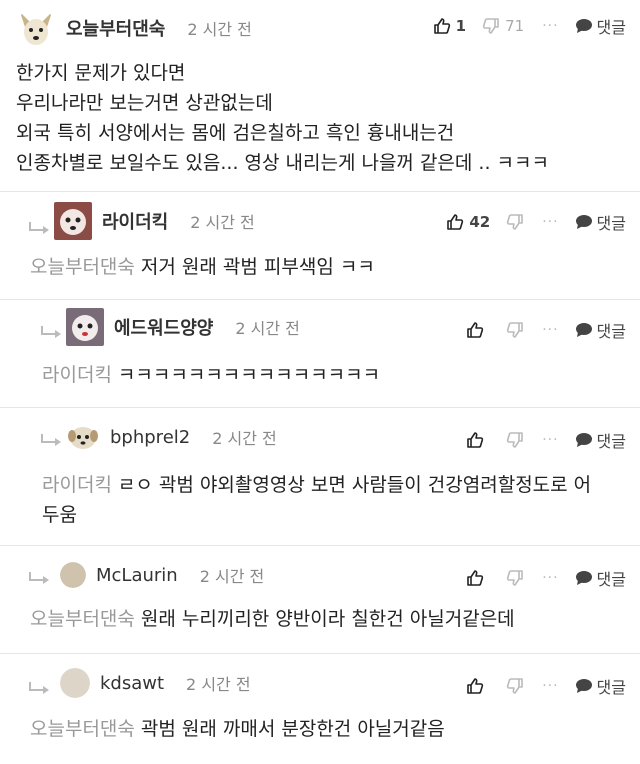 The image size is (640, 764). I want to click on comment-author: 라이더킥, so click(135, 221).